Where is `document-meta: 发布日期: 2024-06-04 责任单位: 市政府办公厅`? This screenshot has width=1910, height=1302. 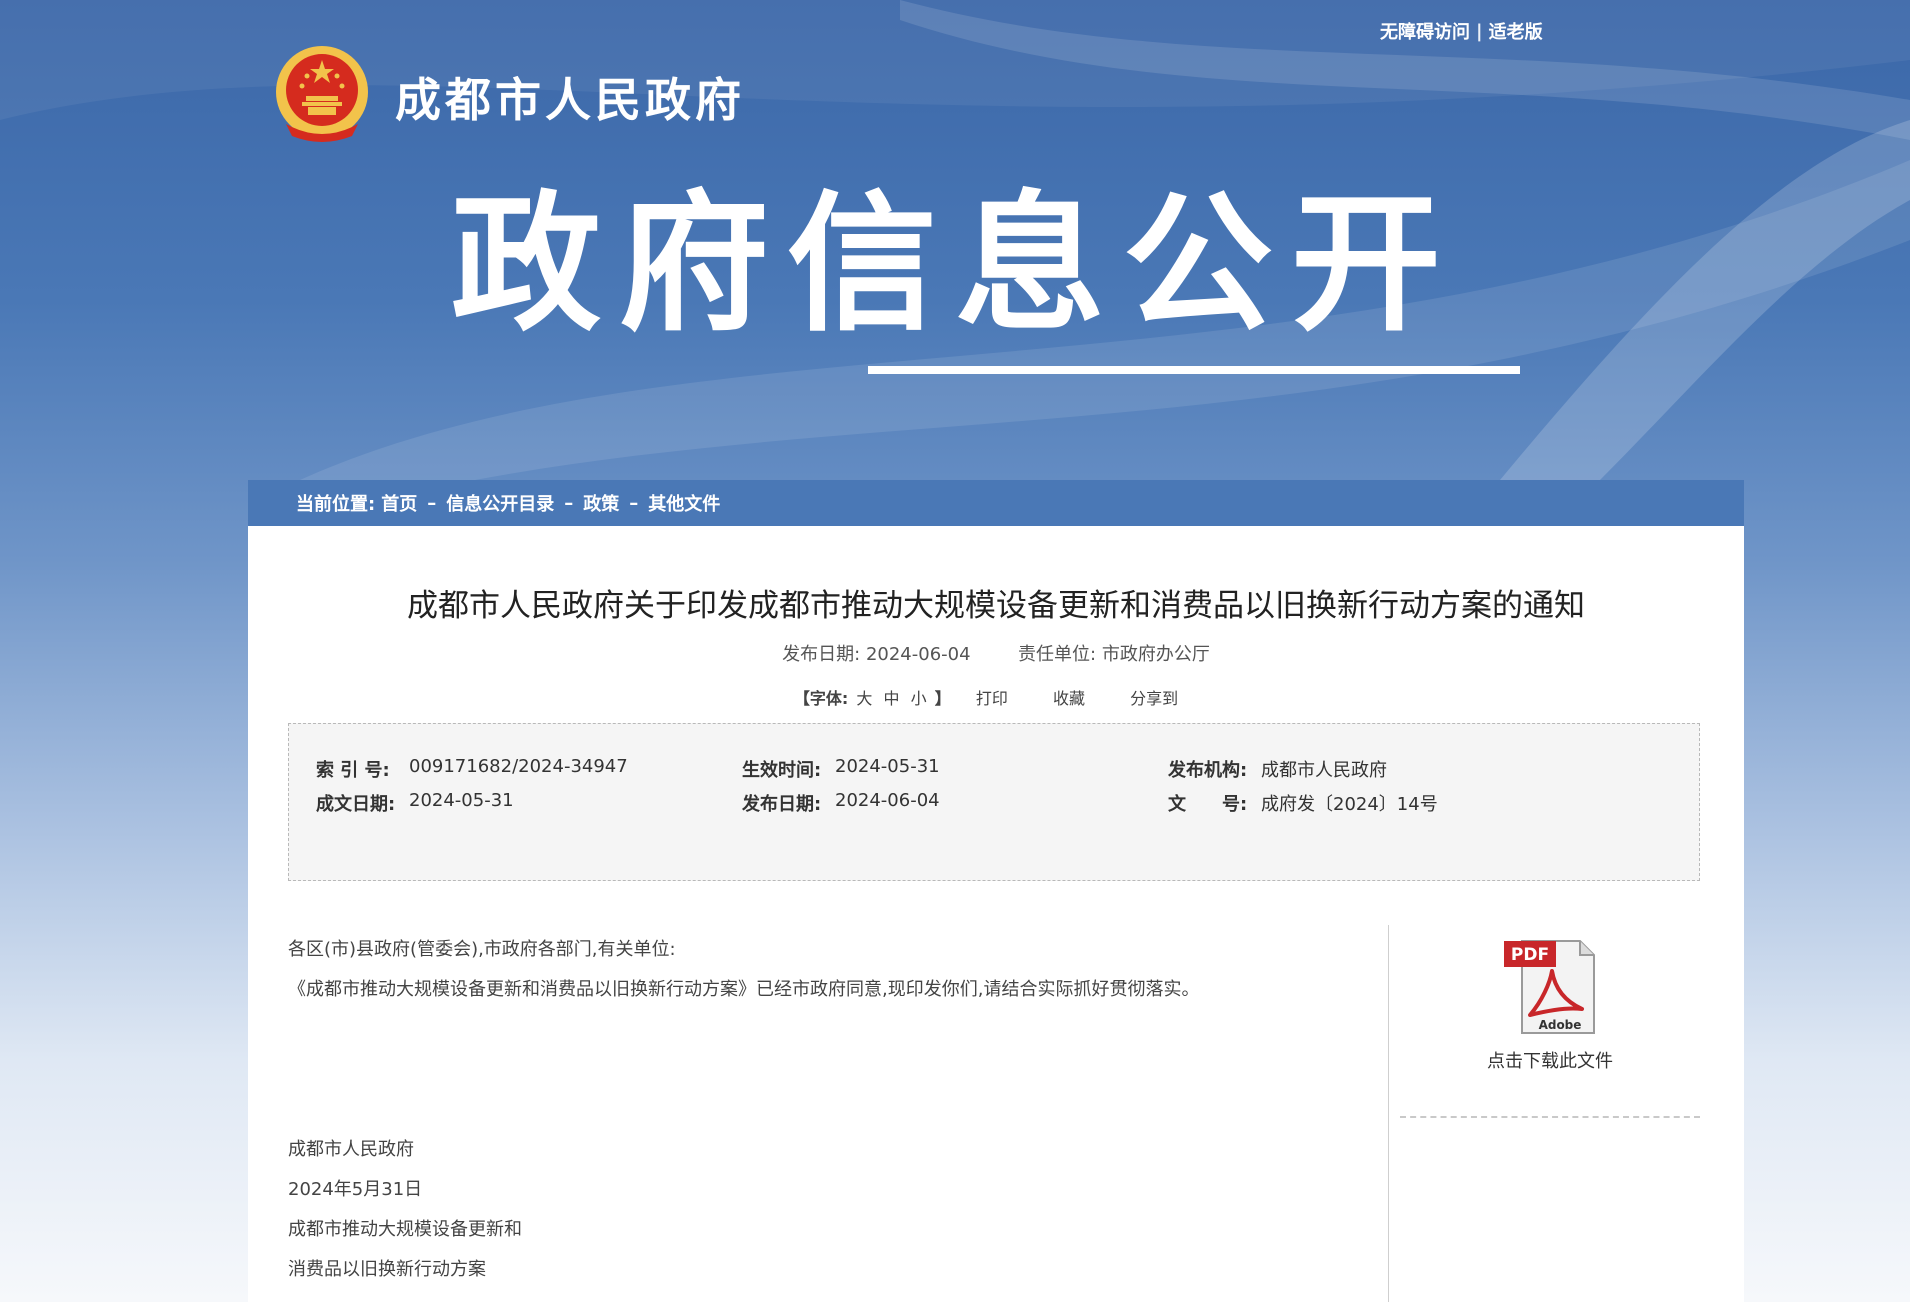
document-meta: 发布日期: 2024-06-04 责任单位: 市政府办公厅 is located at coordinates (996, 653).